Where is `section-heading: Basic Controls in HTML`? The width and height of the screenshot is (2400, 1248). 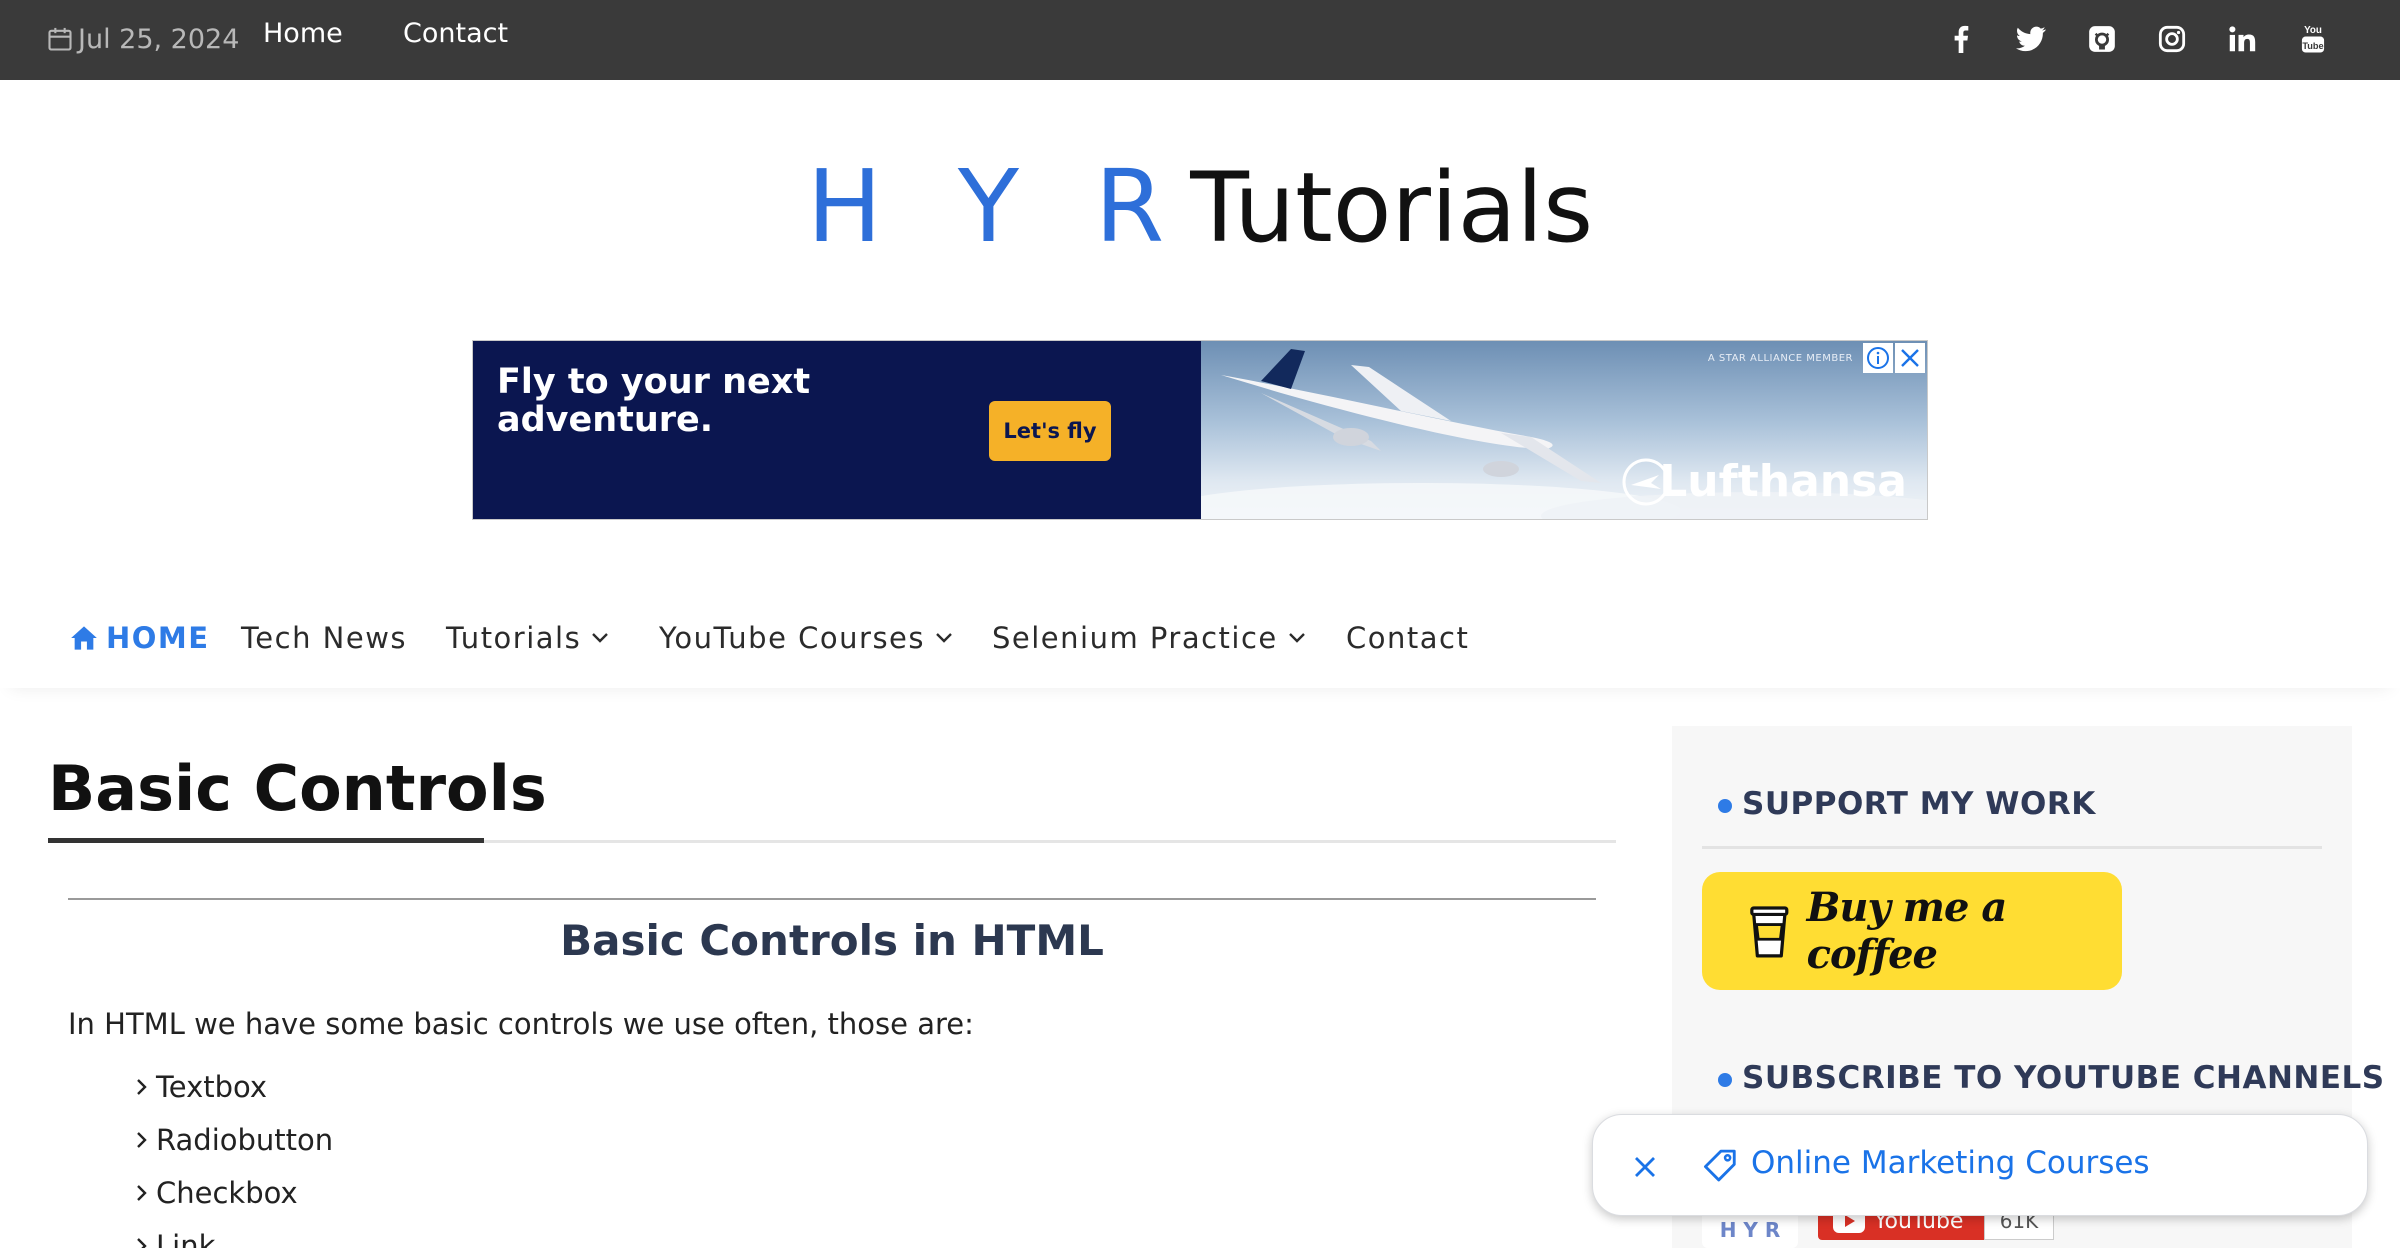 section-heading: Basic Controls in HTML is located at coordinates (832, 940).